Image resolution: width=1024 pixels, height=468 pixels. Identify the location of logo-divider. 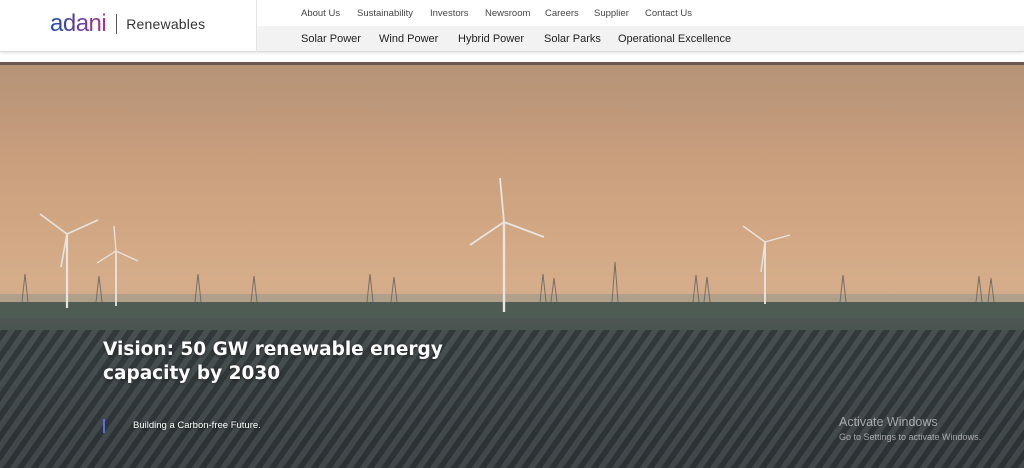
(117, 24).